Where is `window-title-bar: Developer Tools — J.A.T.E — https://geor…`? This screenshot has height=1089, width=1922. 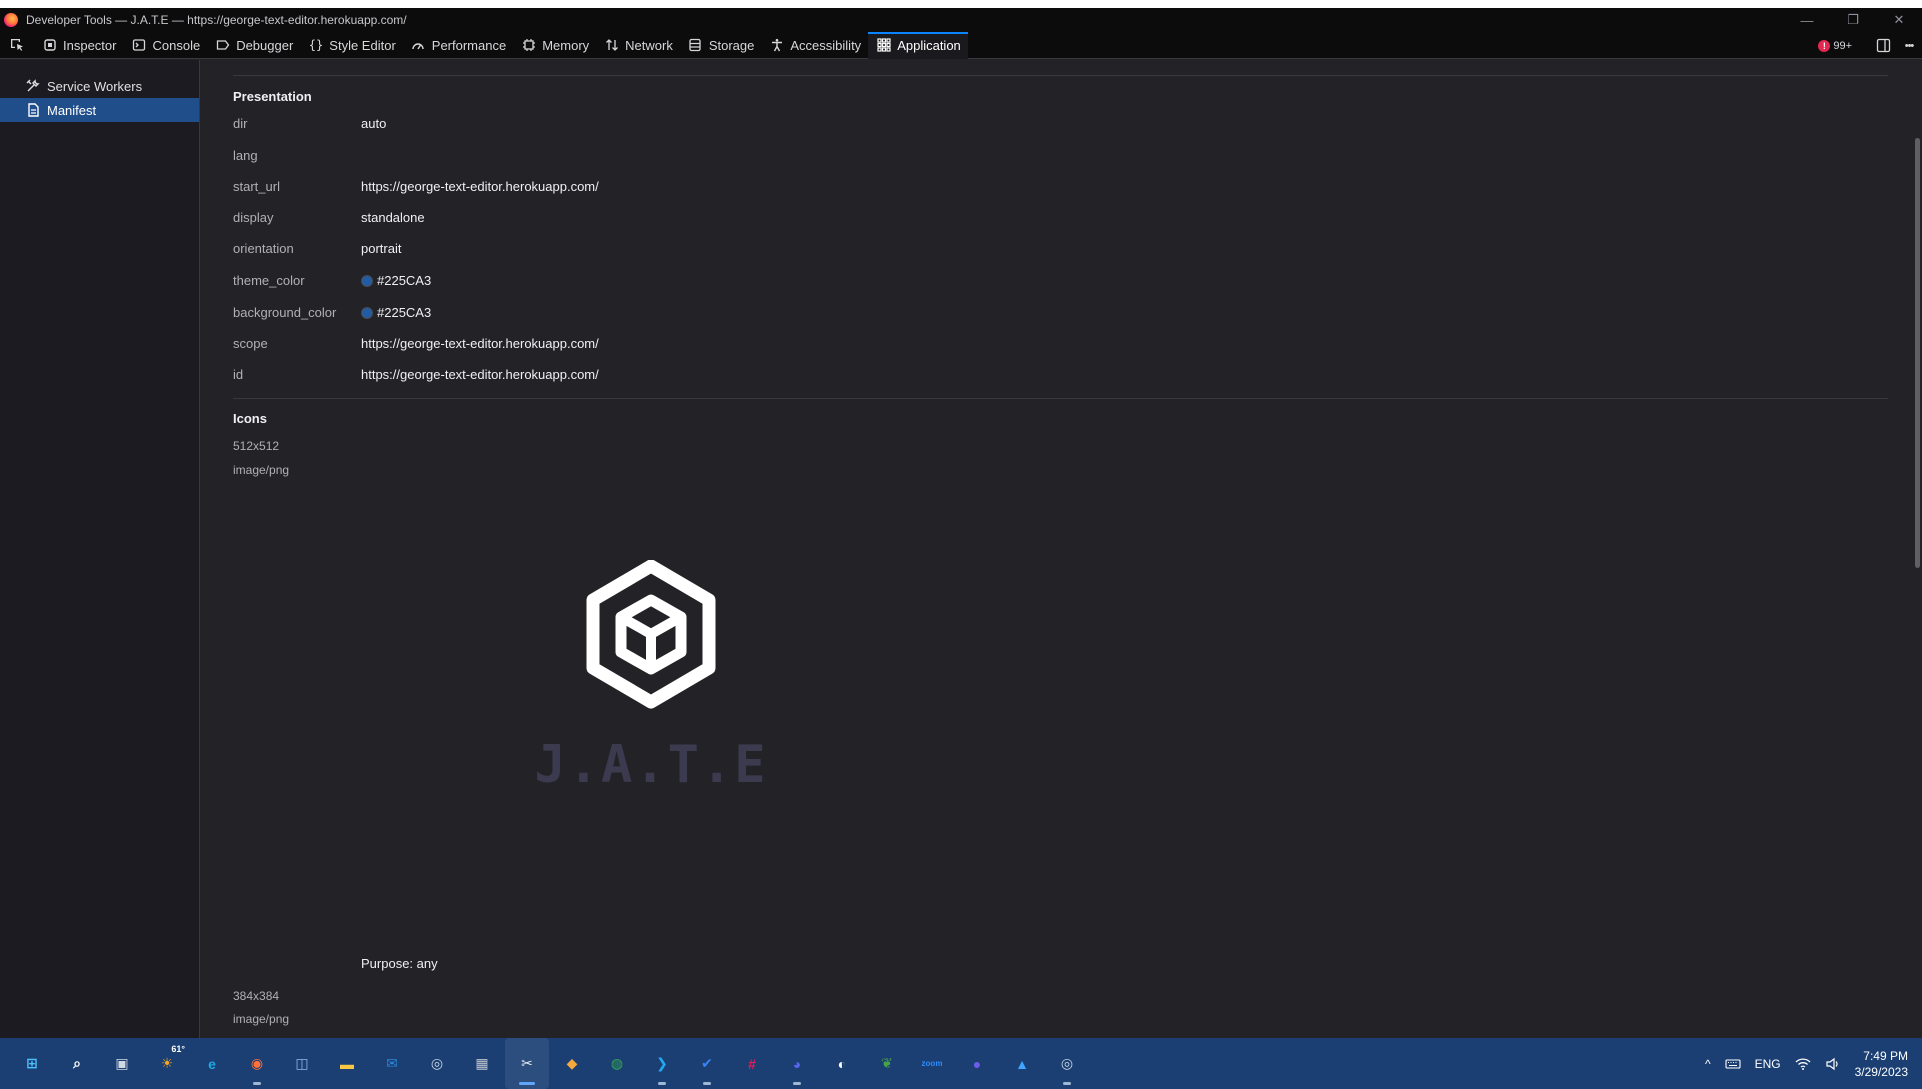
window-title-bar: Developer Tools — J.A.T.E — https://geor… is located at coordinates (961, 20).